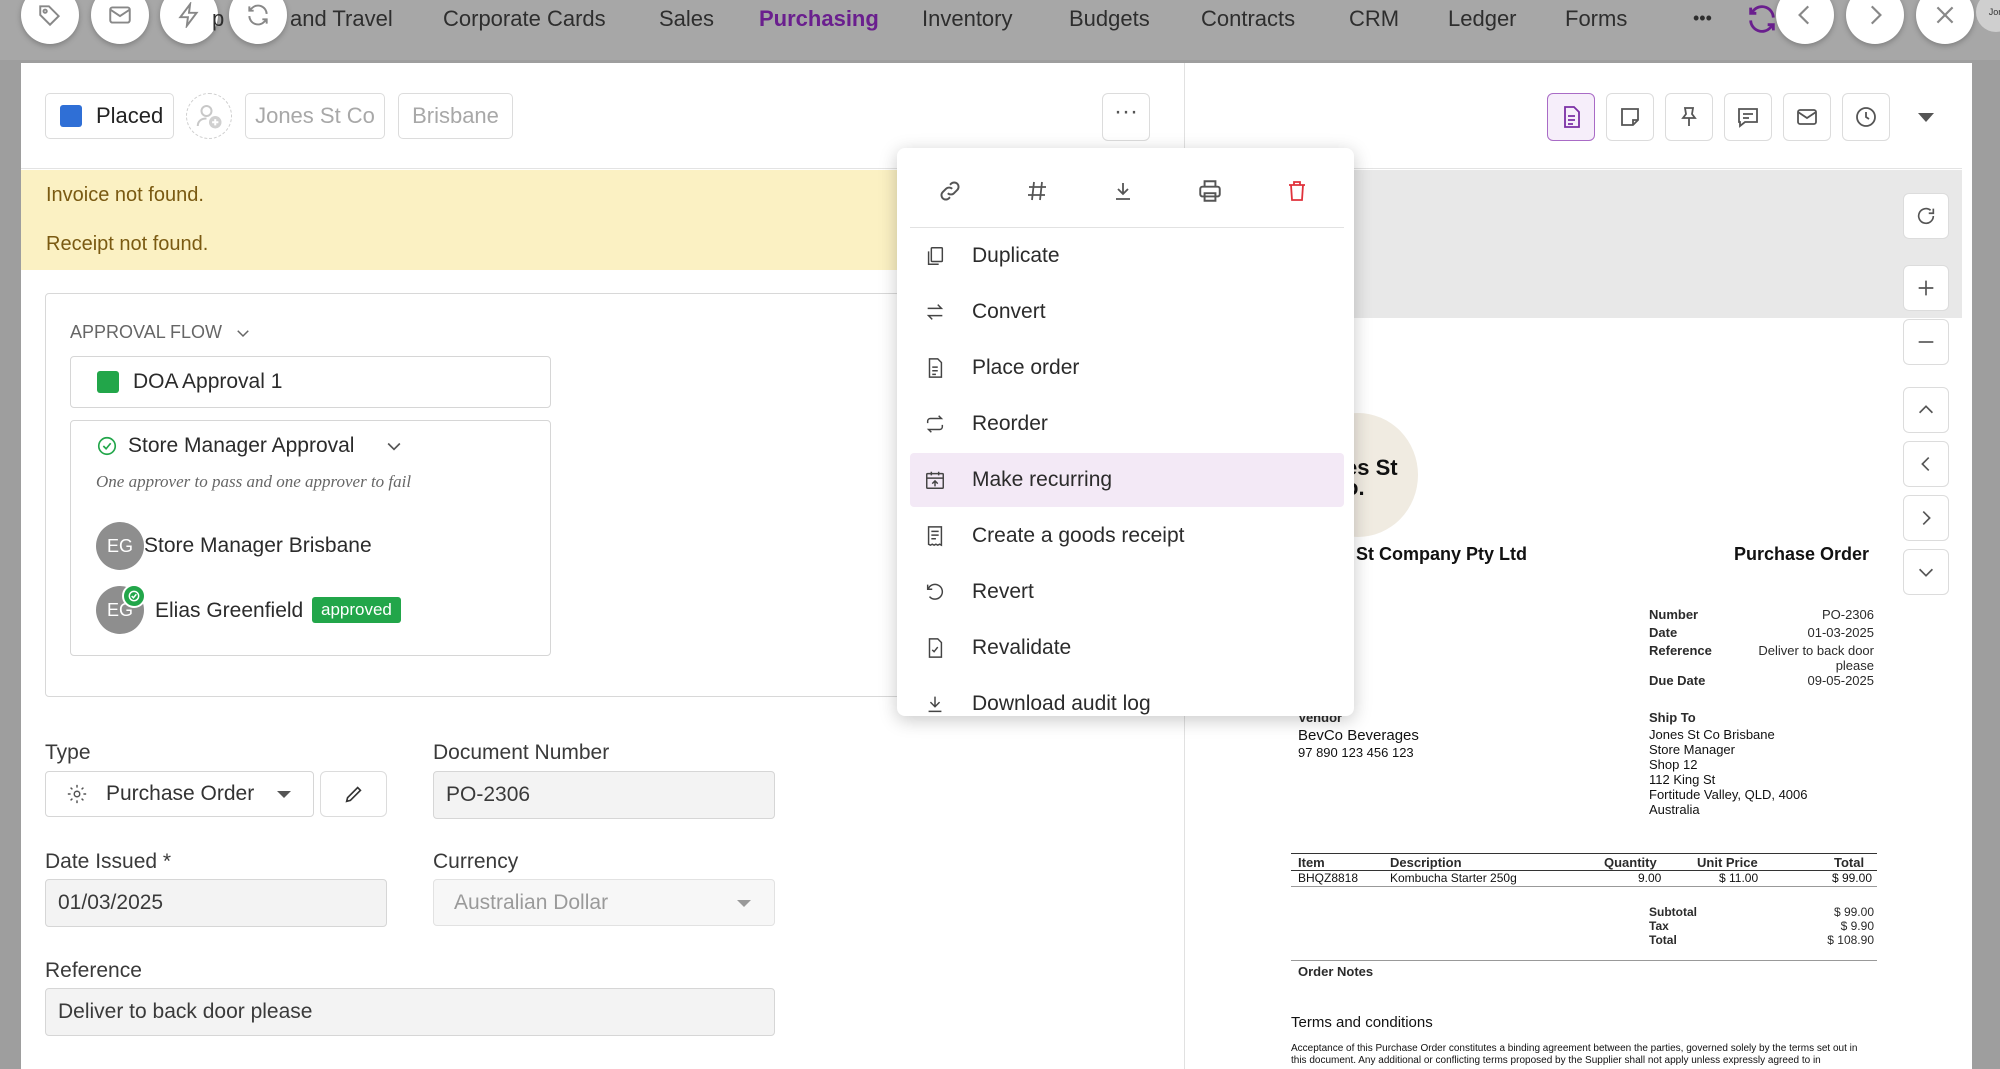  I want to click on meta-value: PO-2306, so click(1847, 614).